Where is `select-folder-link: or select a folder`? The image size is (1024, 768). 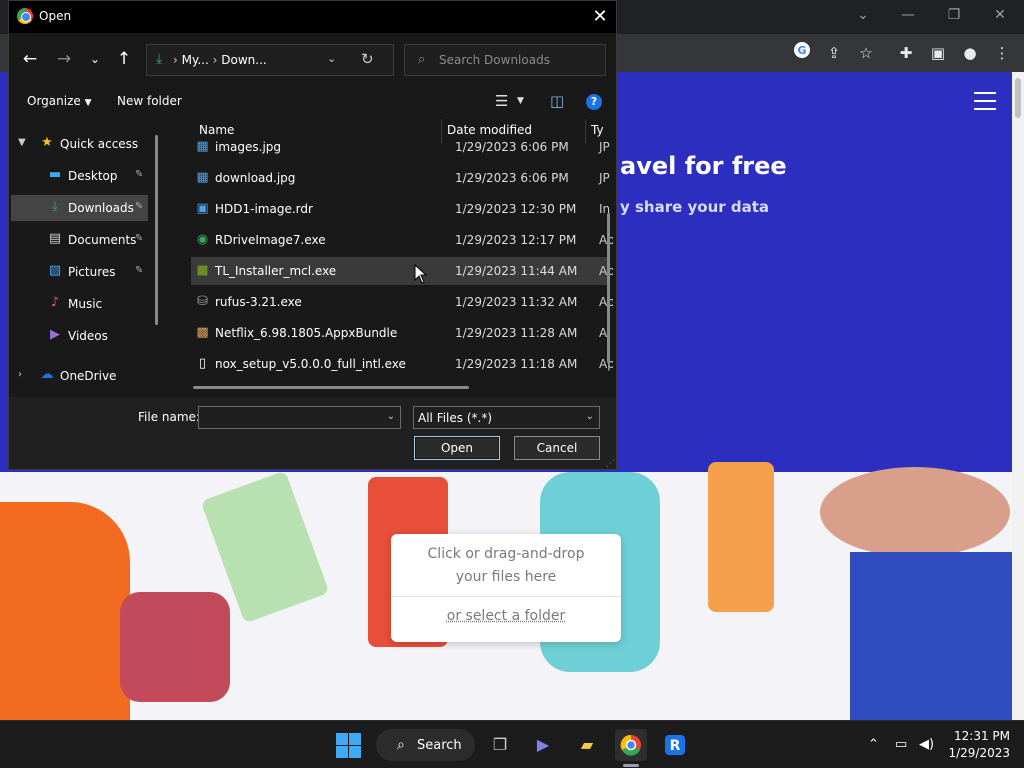 select-folder-link: or select a folder is located at coordinates (506, 616).